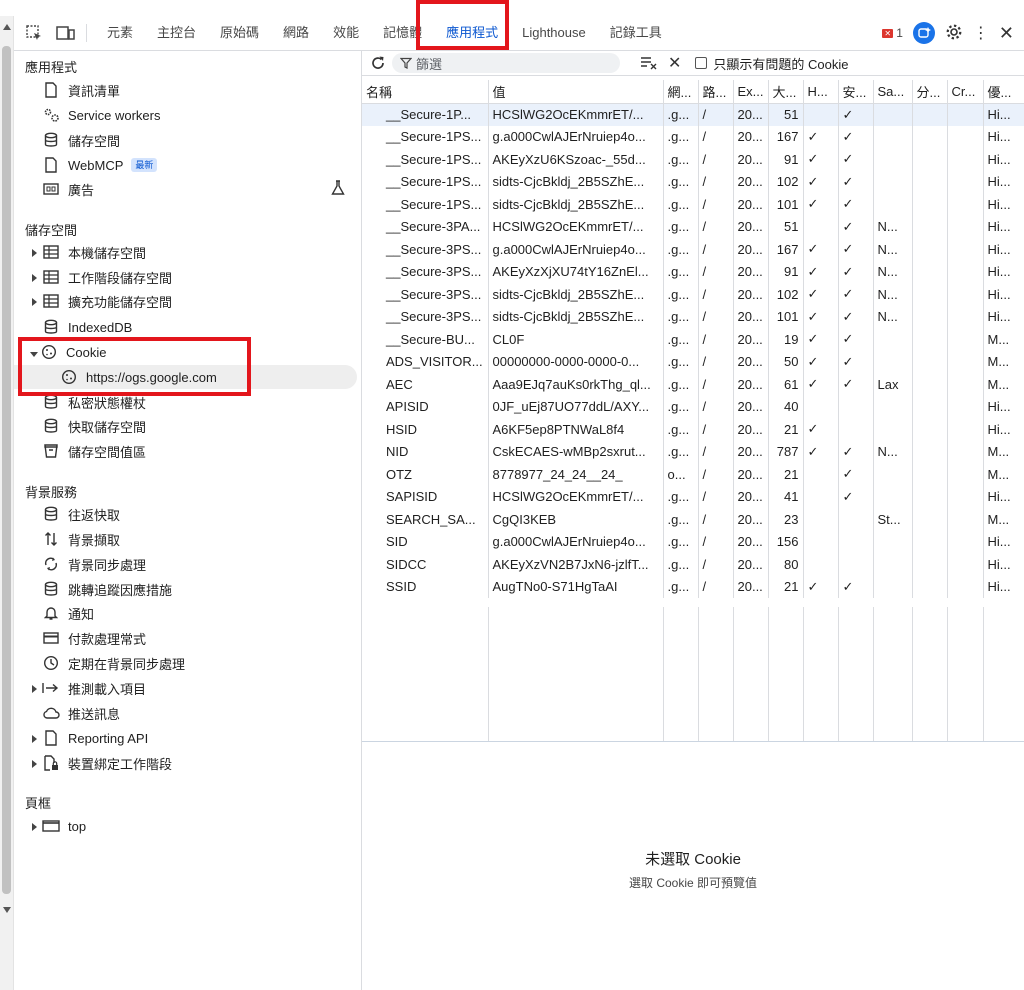  I want to click on tab-sources: 原始碼, so click(239, 33).